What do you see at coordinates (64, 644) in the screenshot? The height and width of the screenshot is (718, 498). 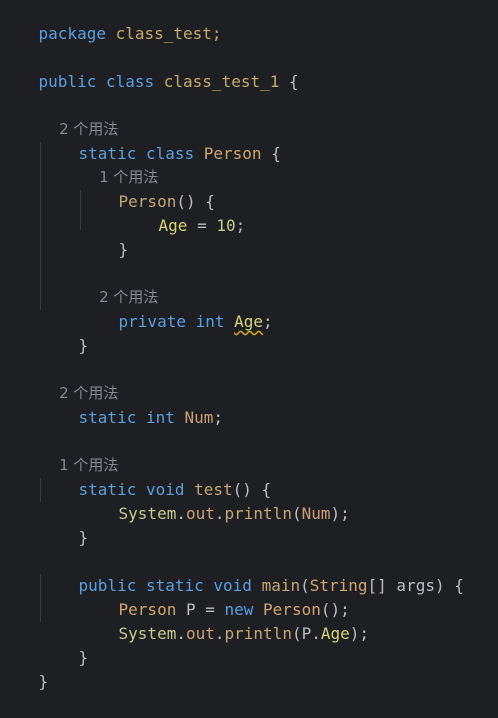 I see `code-line-main-close: }` at bounding box center [64, 644].